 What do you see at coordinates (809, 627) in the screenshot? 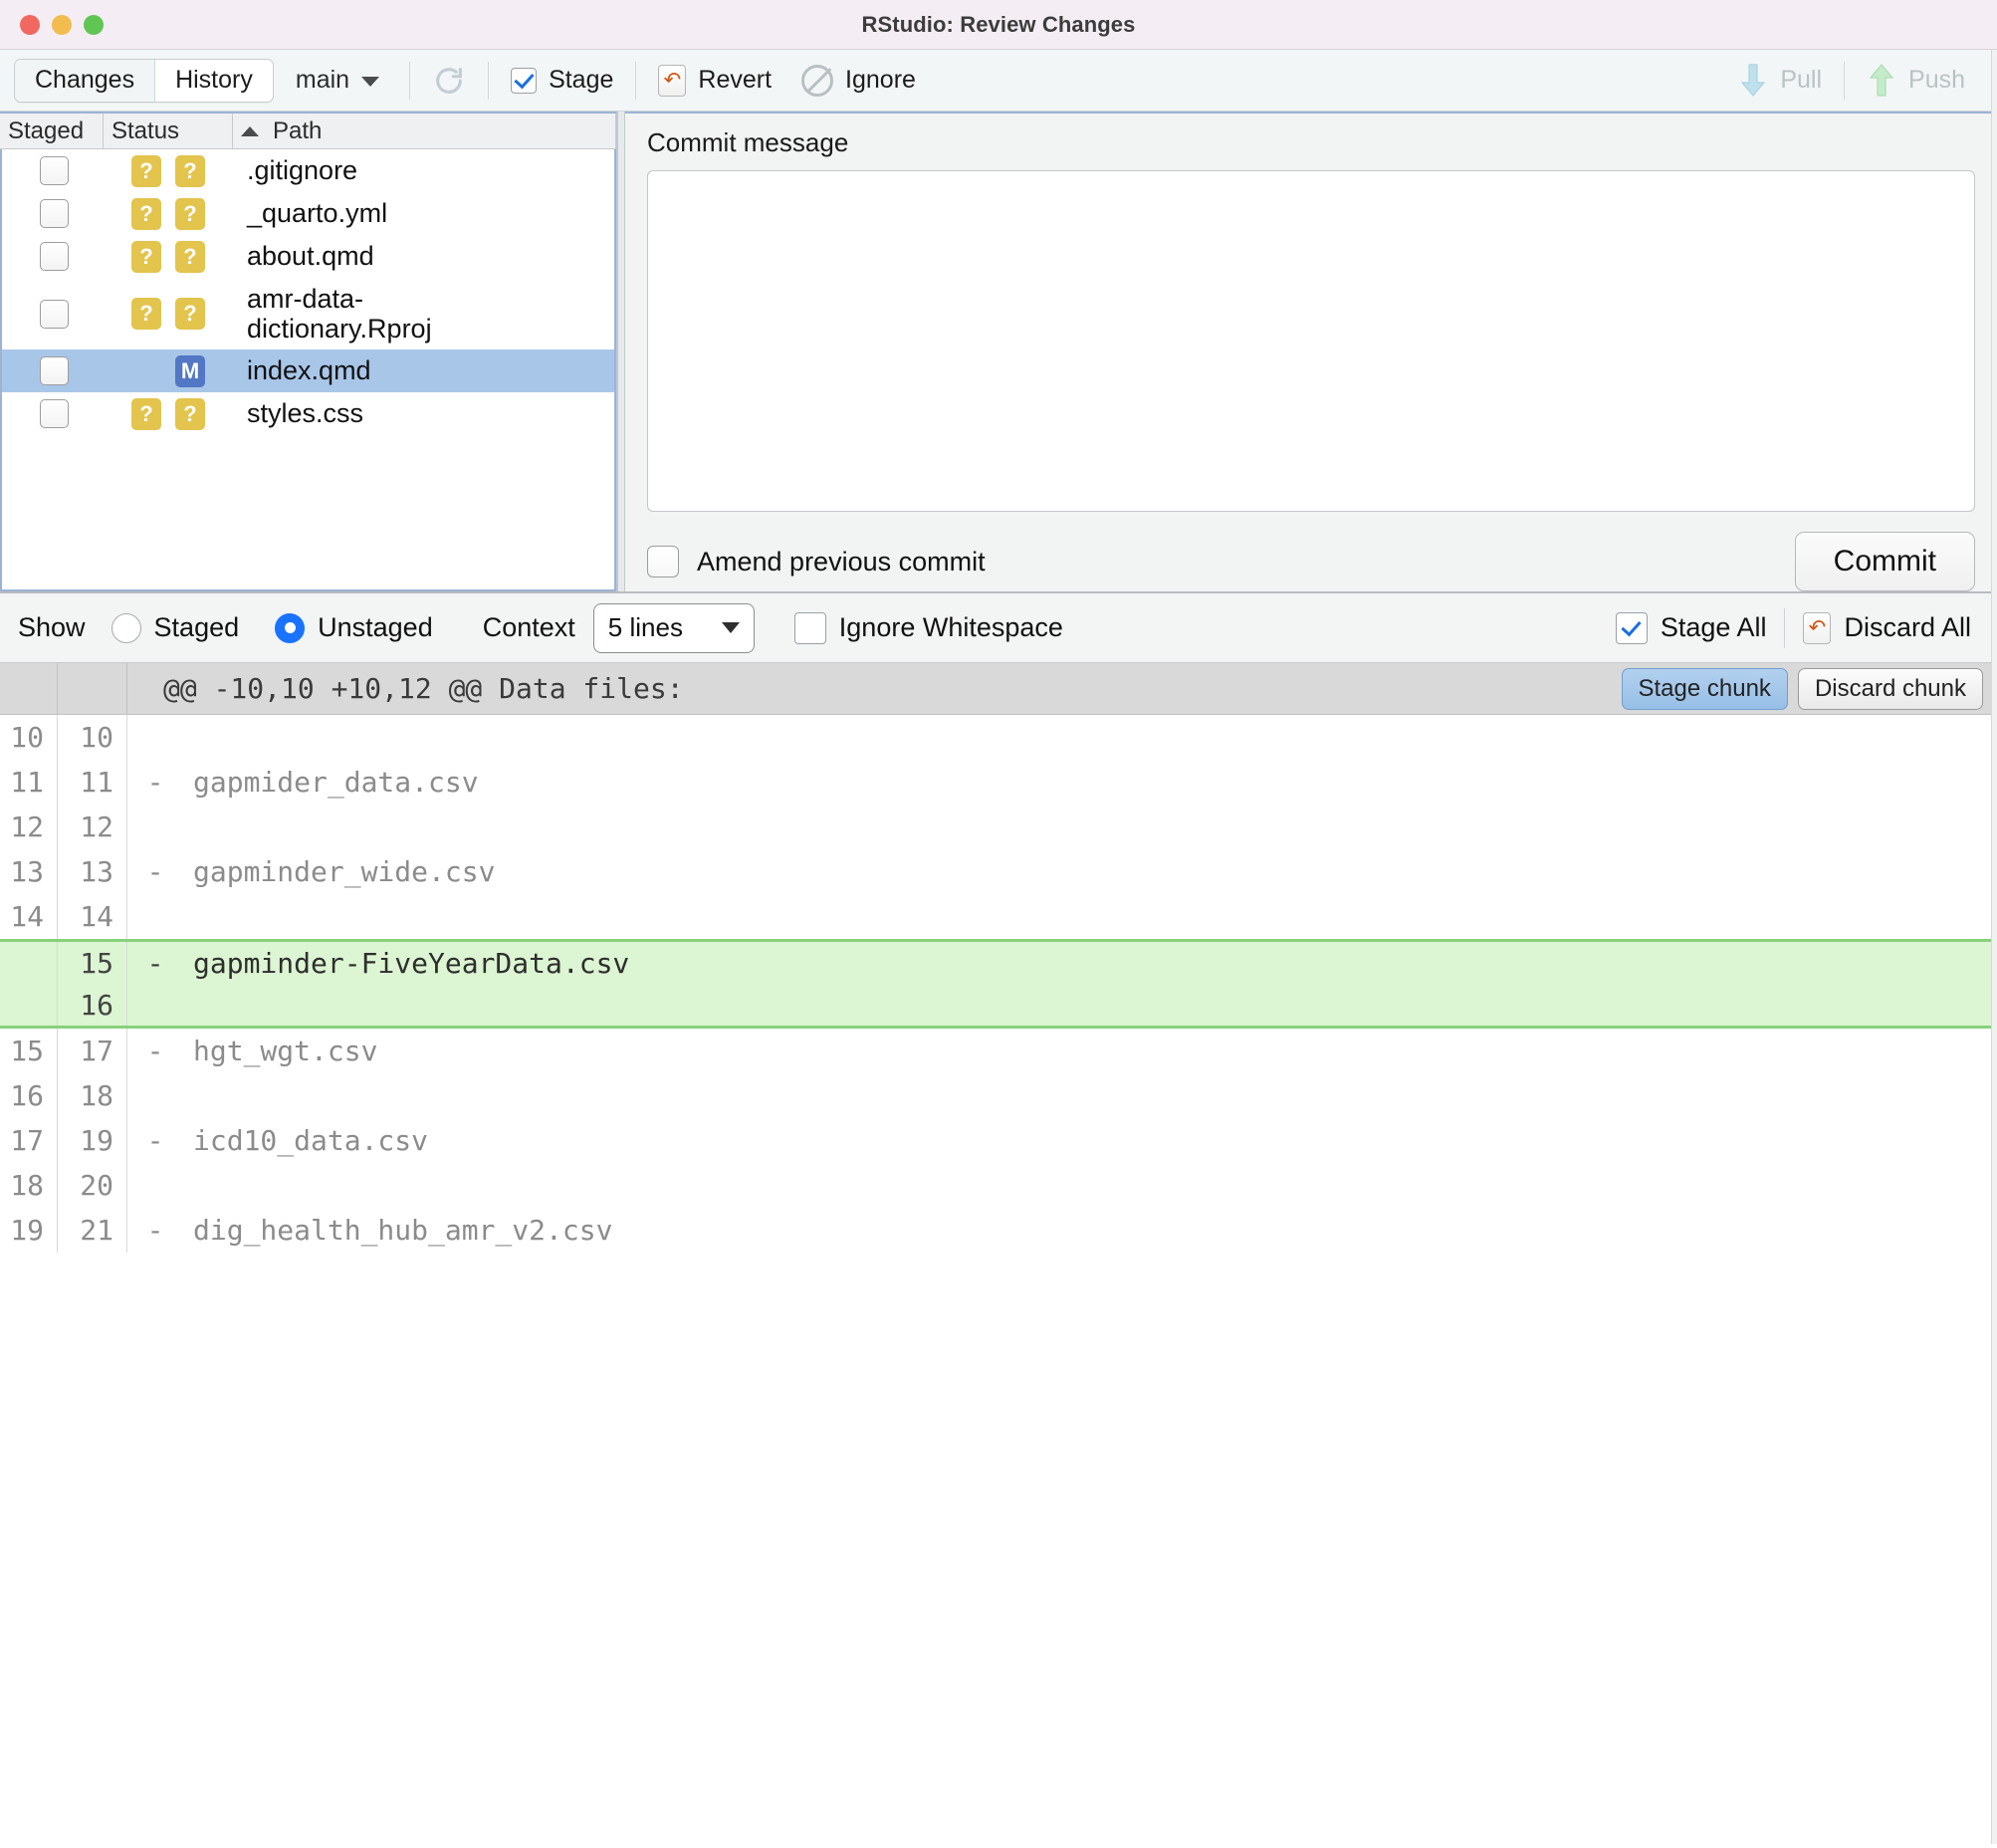
I see `ignore-whitespace-checkbox` at bounding box center [809, 627].